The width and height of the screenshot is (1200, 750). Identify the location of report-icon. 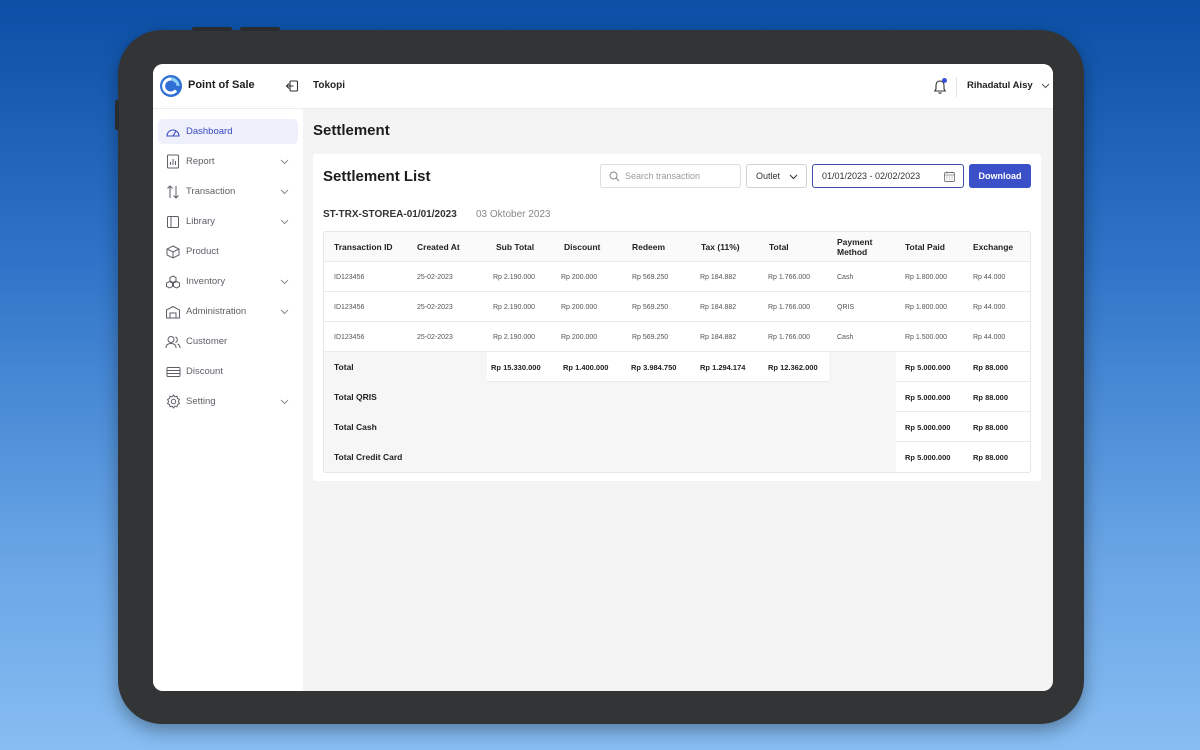
(173, 162).